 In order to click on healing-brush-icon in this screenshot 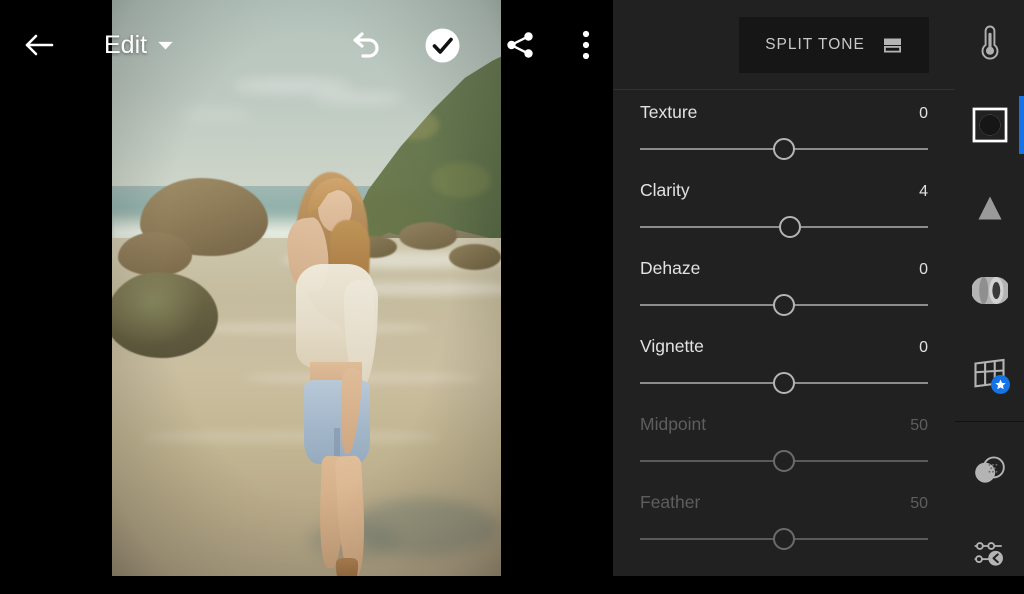, I will do `click(990, 469)`.